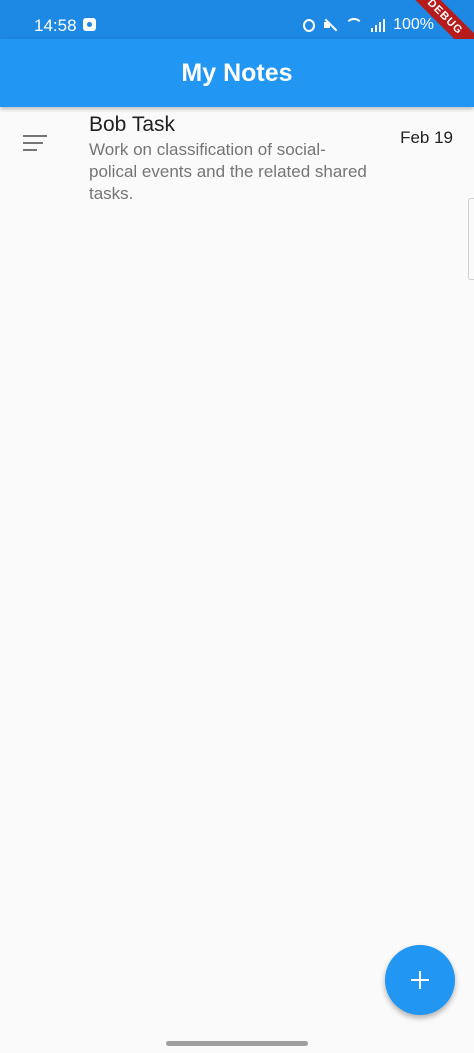  What do you see at coordinates (471, 239) in the screenshot?
I see `scrollbar` at bounding box center [471, 239].